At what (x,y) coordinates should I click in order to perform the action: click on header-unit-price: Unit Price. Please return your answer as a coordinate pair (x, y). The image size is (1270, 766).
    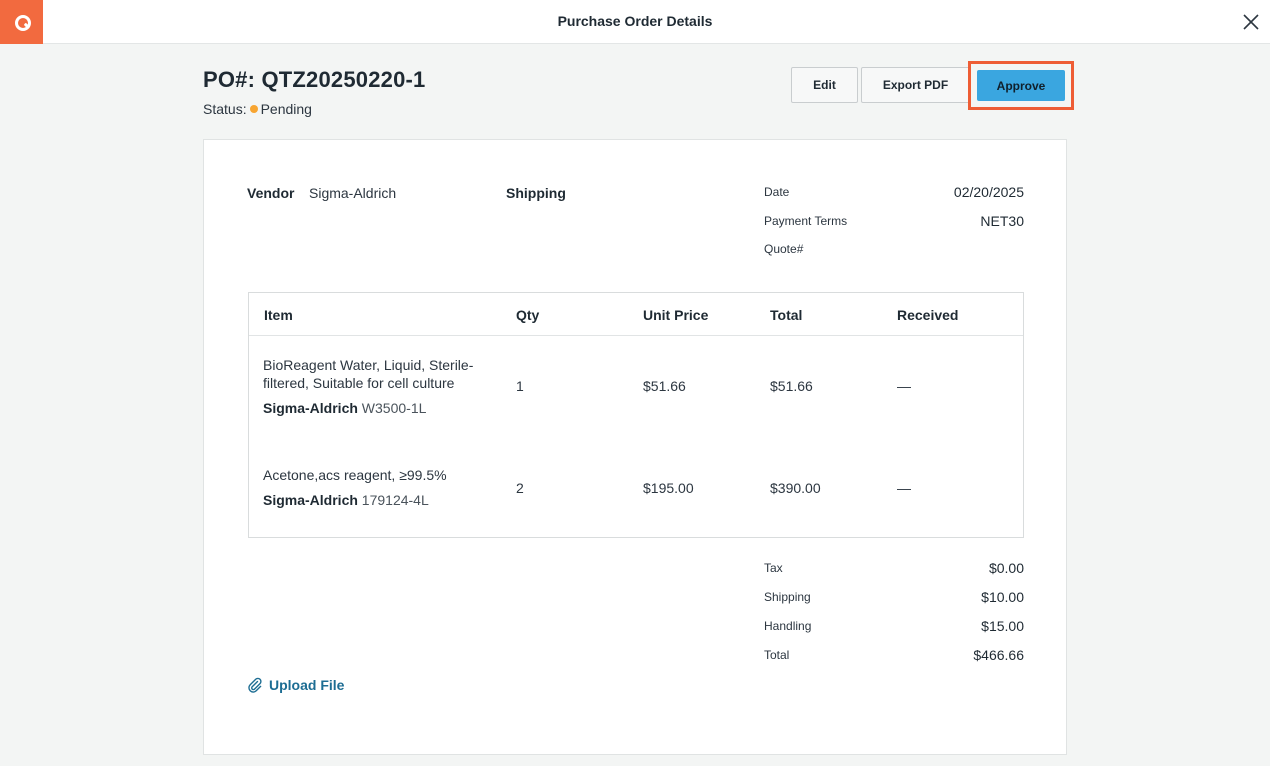
    Looking at the image, I should click on (676, 315).